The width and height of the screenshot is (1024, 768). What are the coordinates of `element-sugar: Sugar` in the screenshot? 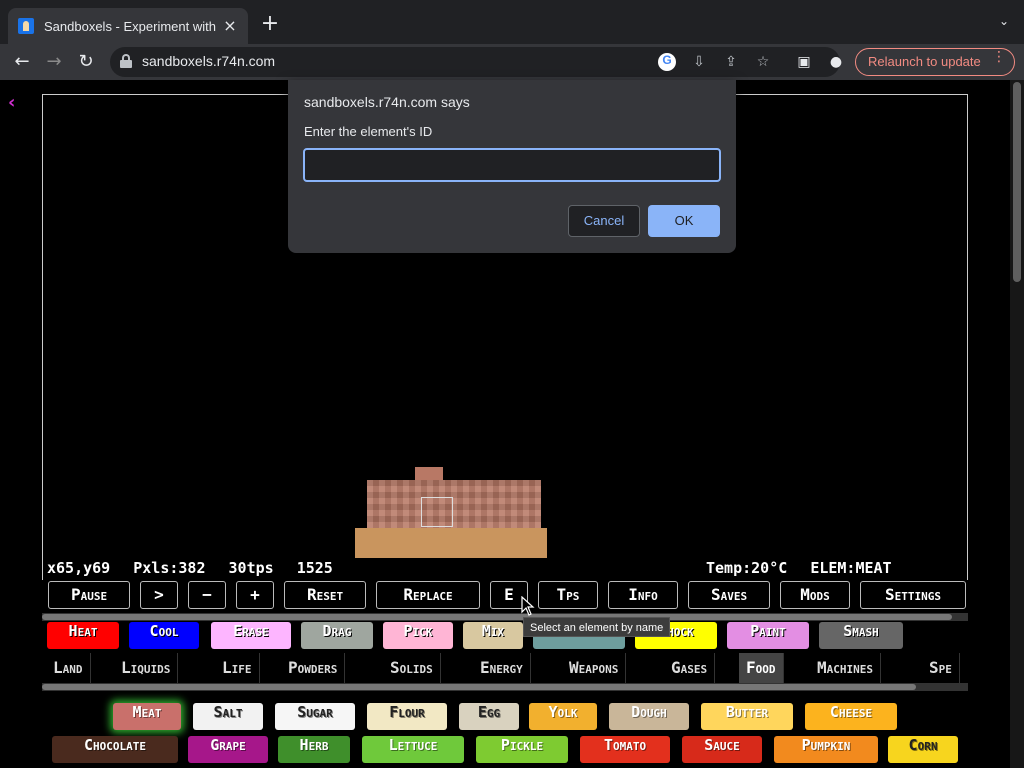 It's located at (315, 716).